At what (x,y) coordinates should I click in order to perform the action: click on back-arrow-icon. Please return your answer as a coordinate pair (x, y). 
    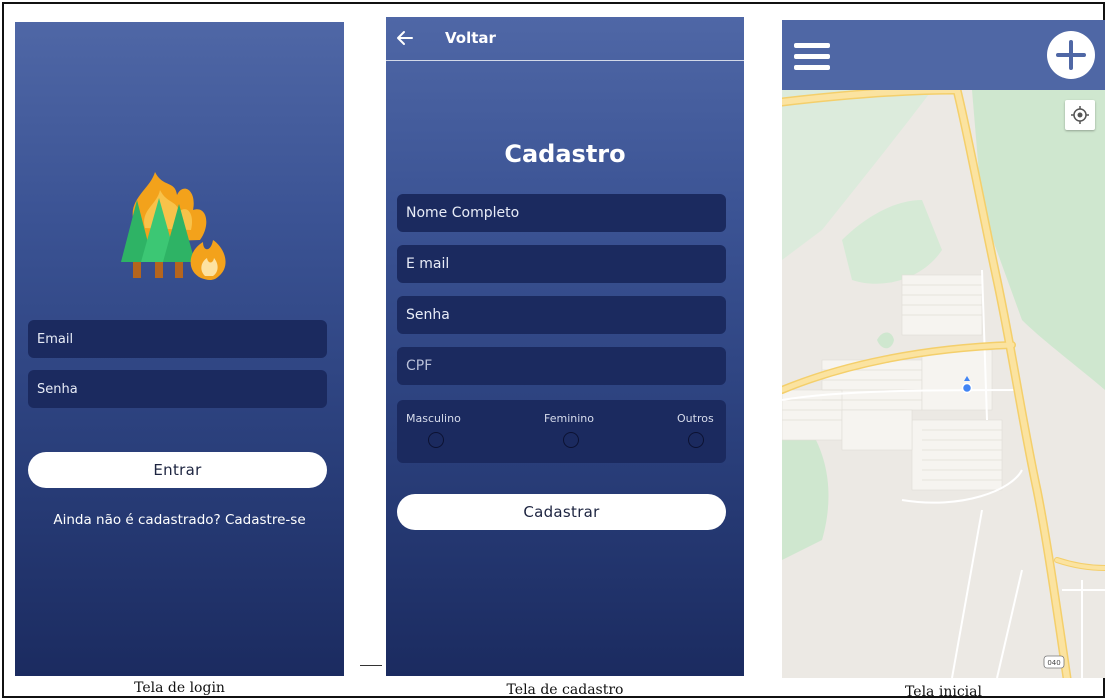
    Looking at the image, I should click on (405, 38).